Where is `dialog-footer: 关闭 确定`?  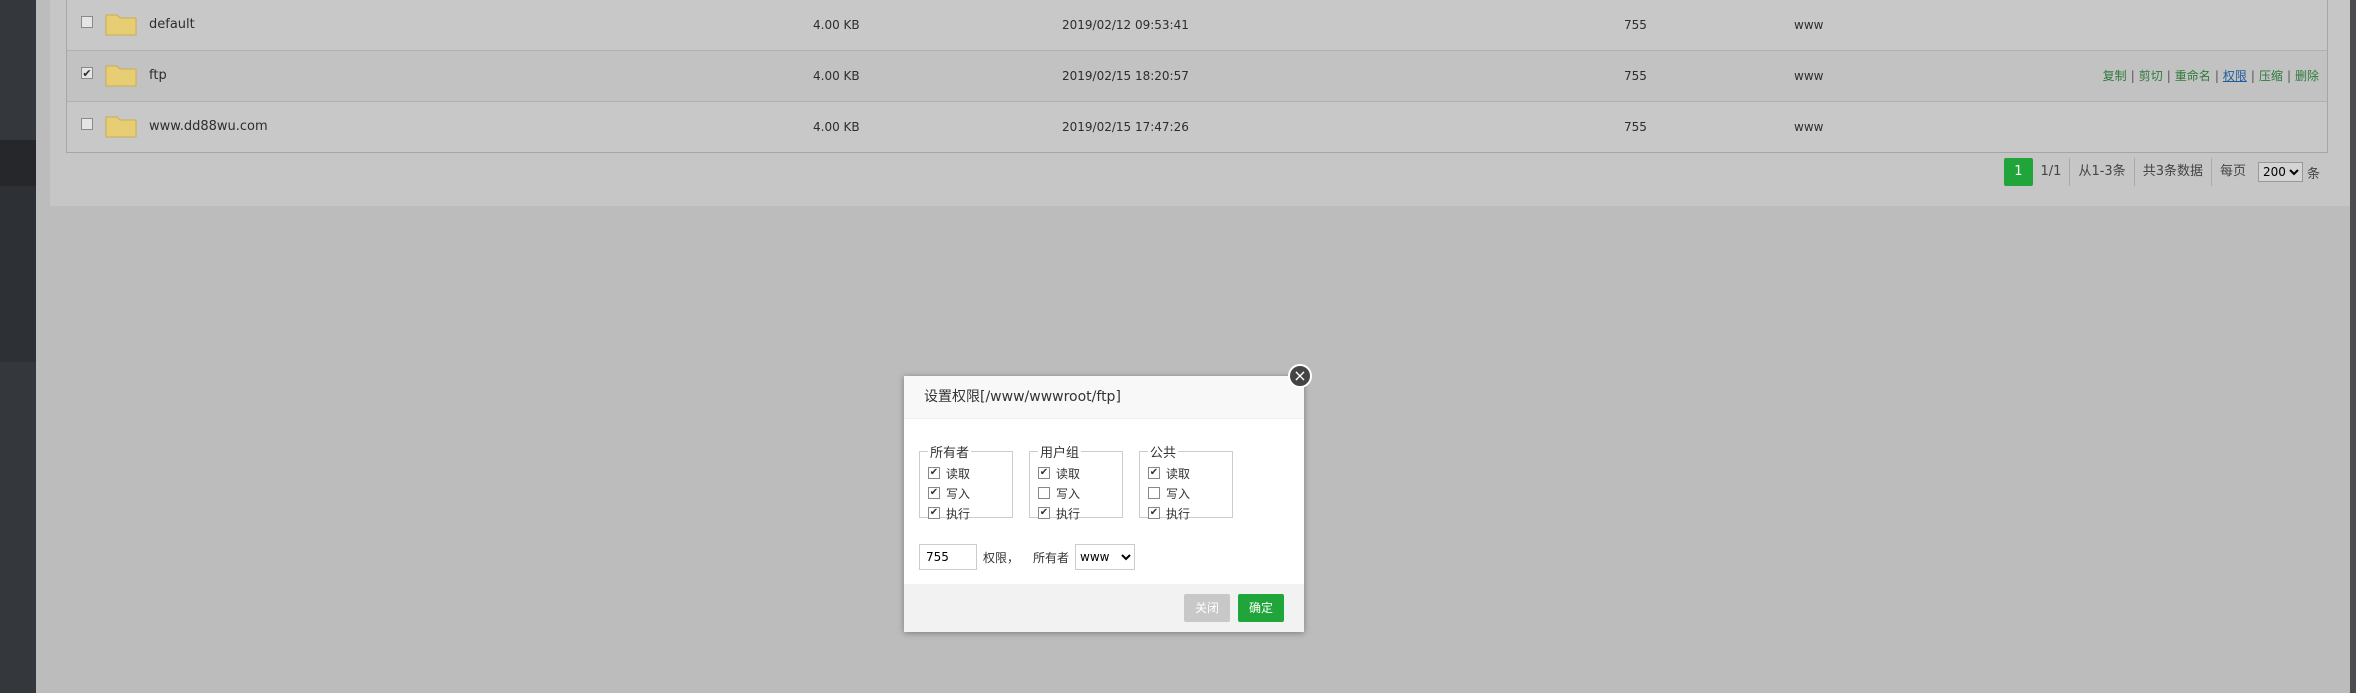
dialog-footer: 关闭 确定 is located at coordinates (1104, 608).